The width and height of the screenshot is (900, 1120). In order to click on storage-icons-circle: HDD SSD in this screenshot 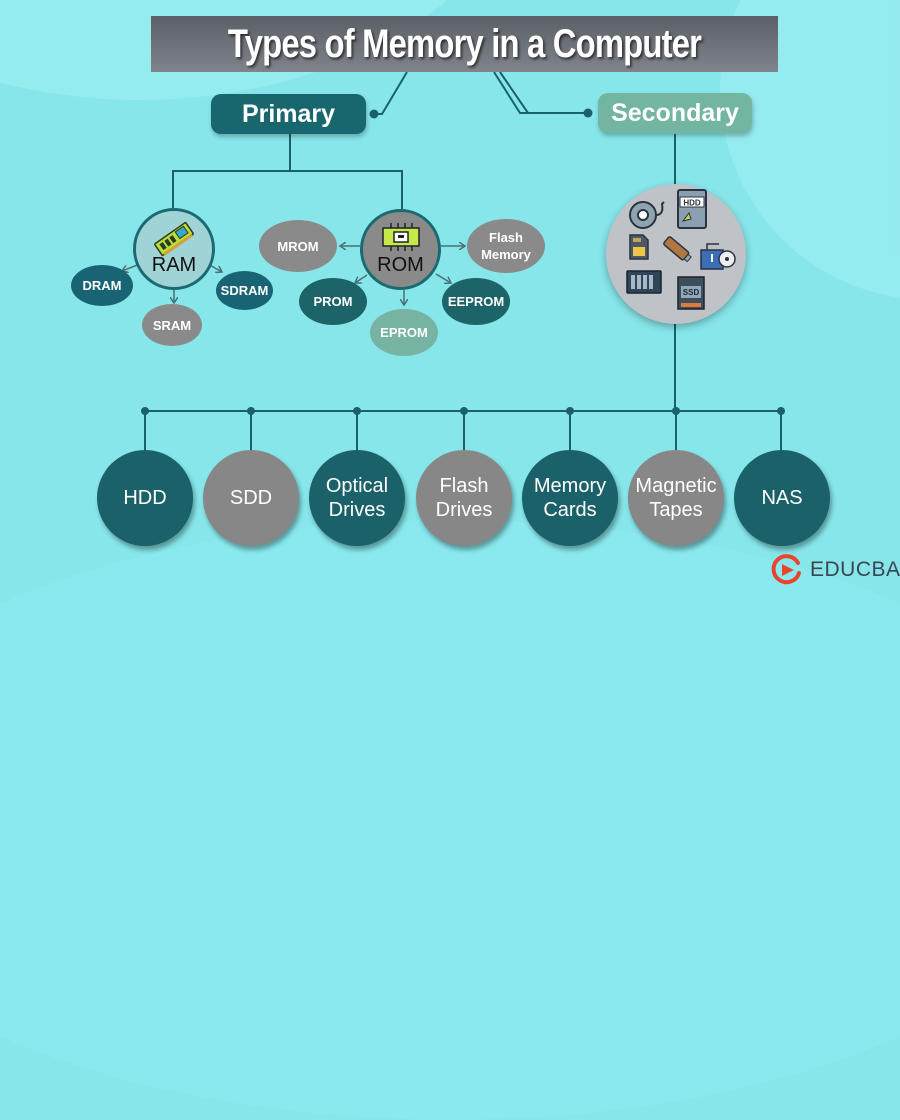, I will do `click(676, 254)`.